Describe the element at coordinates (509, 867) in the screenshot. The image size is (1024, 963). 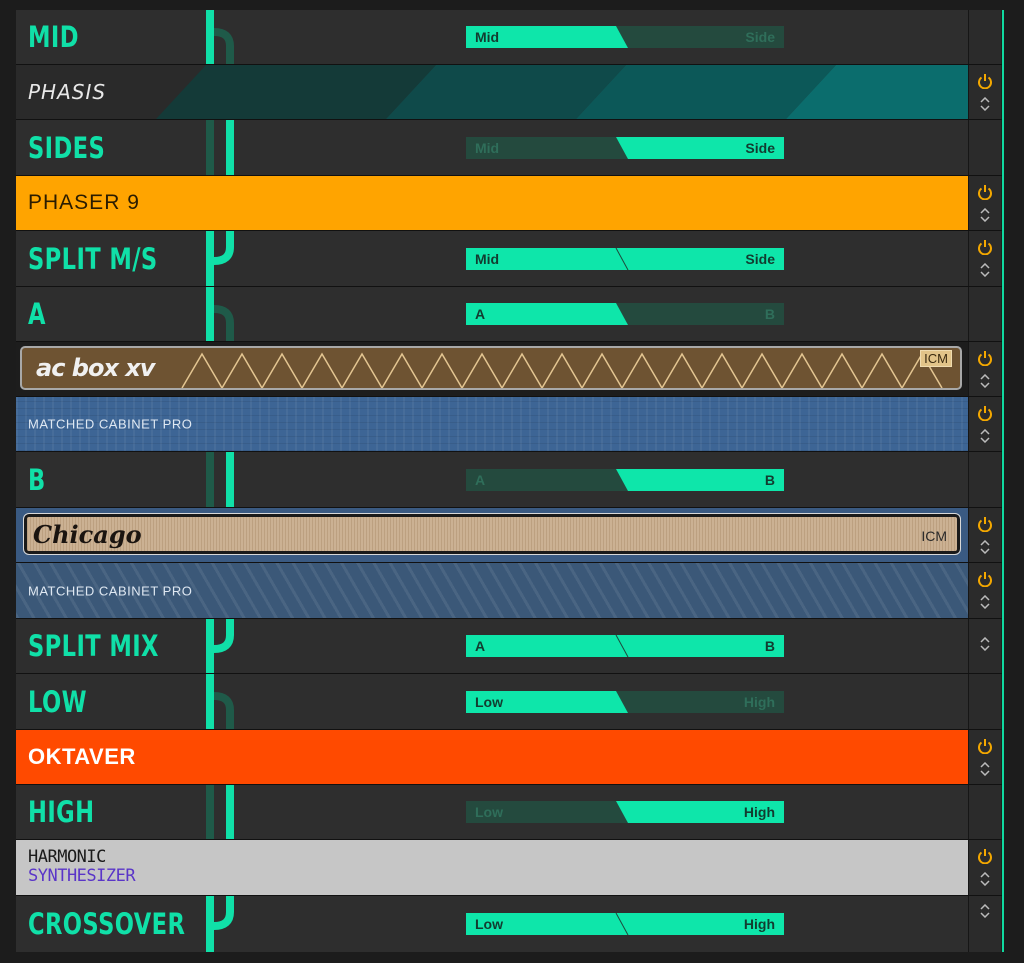
I see `plugin-row-harmonic-synthesizer: HARMONIC SYNTHESIZER` at that location.